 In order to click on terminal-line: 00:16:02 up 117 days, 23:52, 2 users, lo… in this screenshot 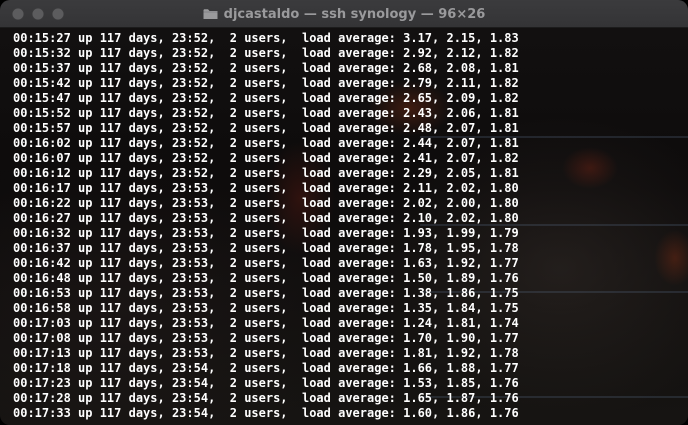, I will do `click(266, 143)`.